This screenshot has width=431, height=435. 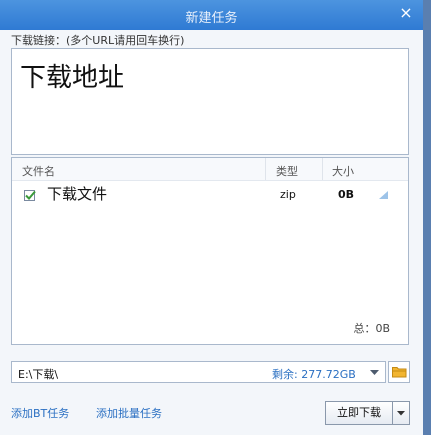 What do you see at coordinates (38, 374) in the screenshot?
I see `save-path-value: E:\下载\` at bounding box center [38, 374].